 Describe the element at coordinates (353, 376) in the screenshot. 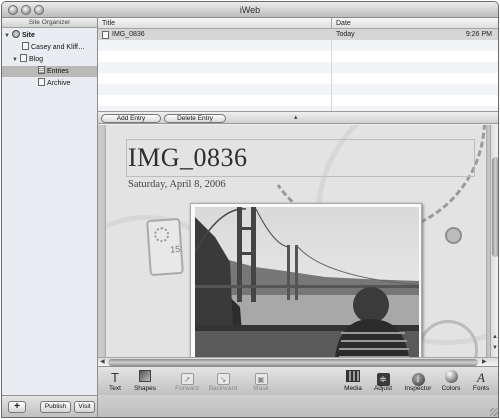

I see `media-icon` at that location.